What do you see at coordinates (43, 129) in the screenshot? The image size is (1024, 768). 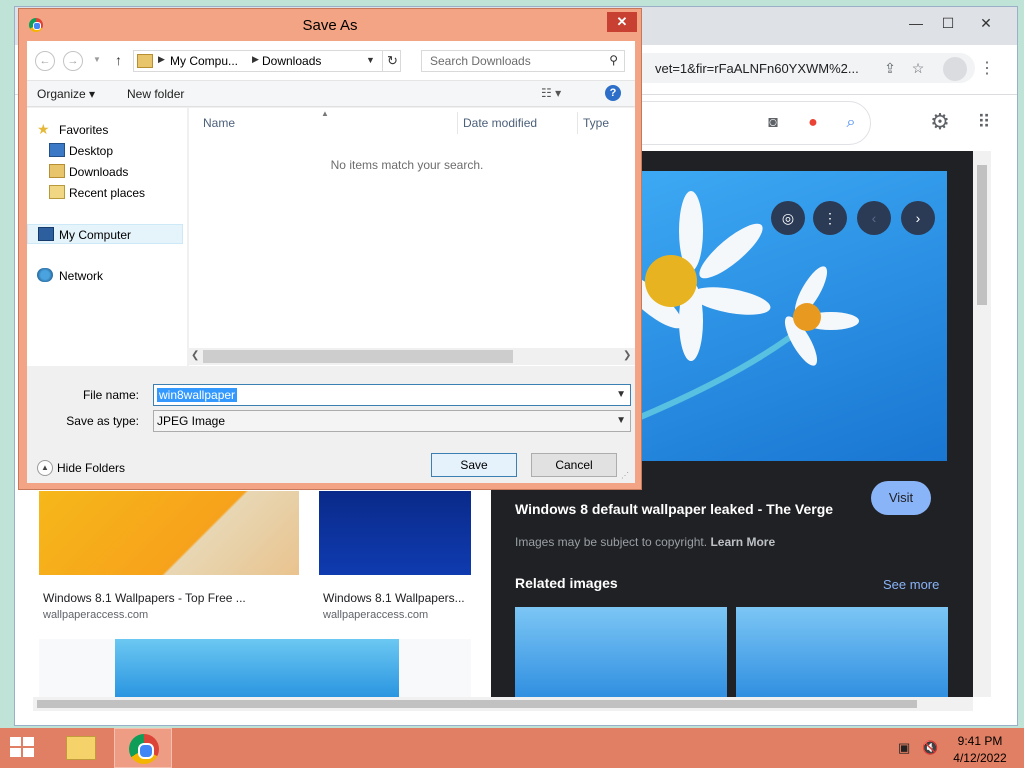 I see `star-icon: ★` at bounding box center [43, 129].